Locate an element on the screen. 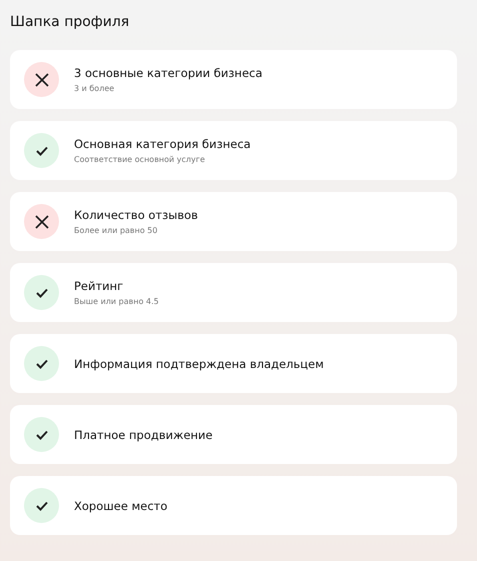 This screenshot has width=477, height=561. check-label: Рейтинг is located at coordinates (99, 286).